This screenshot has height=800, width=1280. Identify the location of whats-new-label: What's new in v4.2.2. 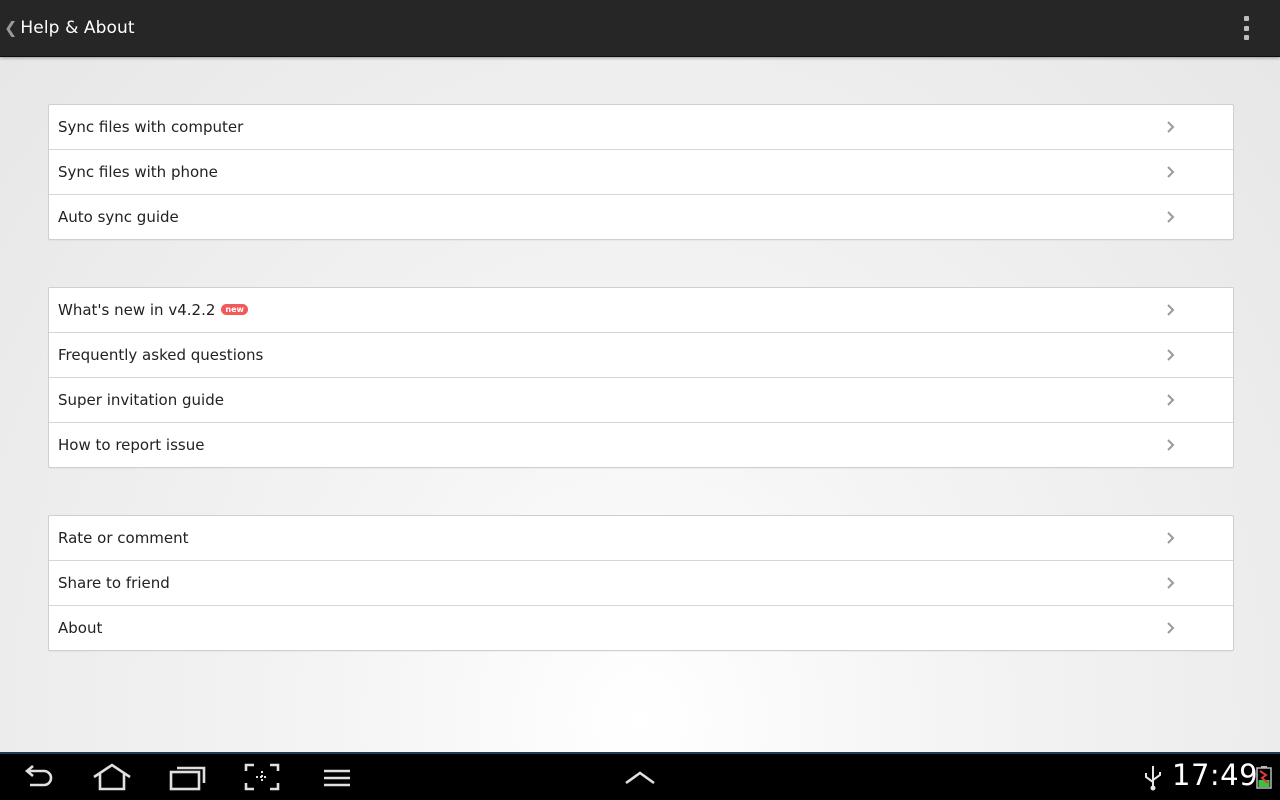
(137, 310).